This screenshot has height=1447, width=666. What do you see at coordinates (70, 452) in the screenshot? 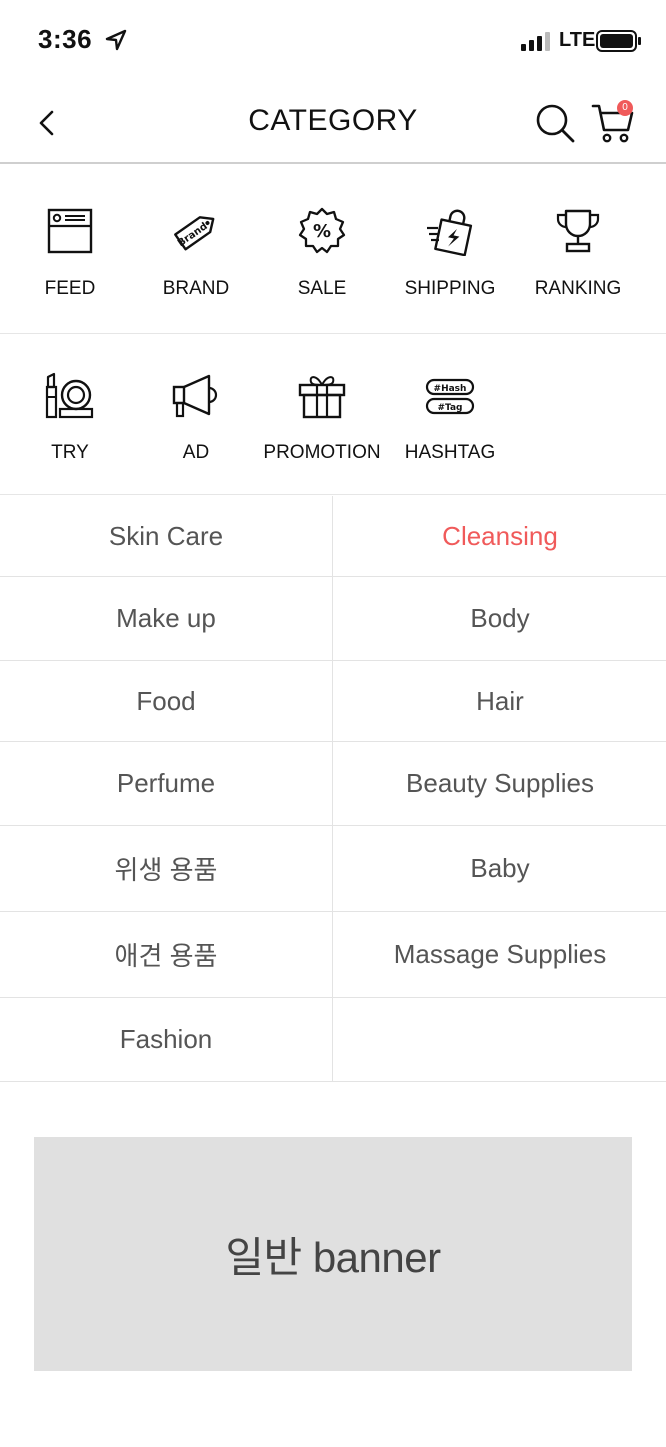
I see `quick-label: TRY` at bounding box center [70, 452].